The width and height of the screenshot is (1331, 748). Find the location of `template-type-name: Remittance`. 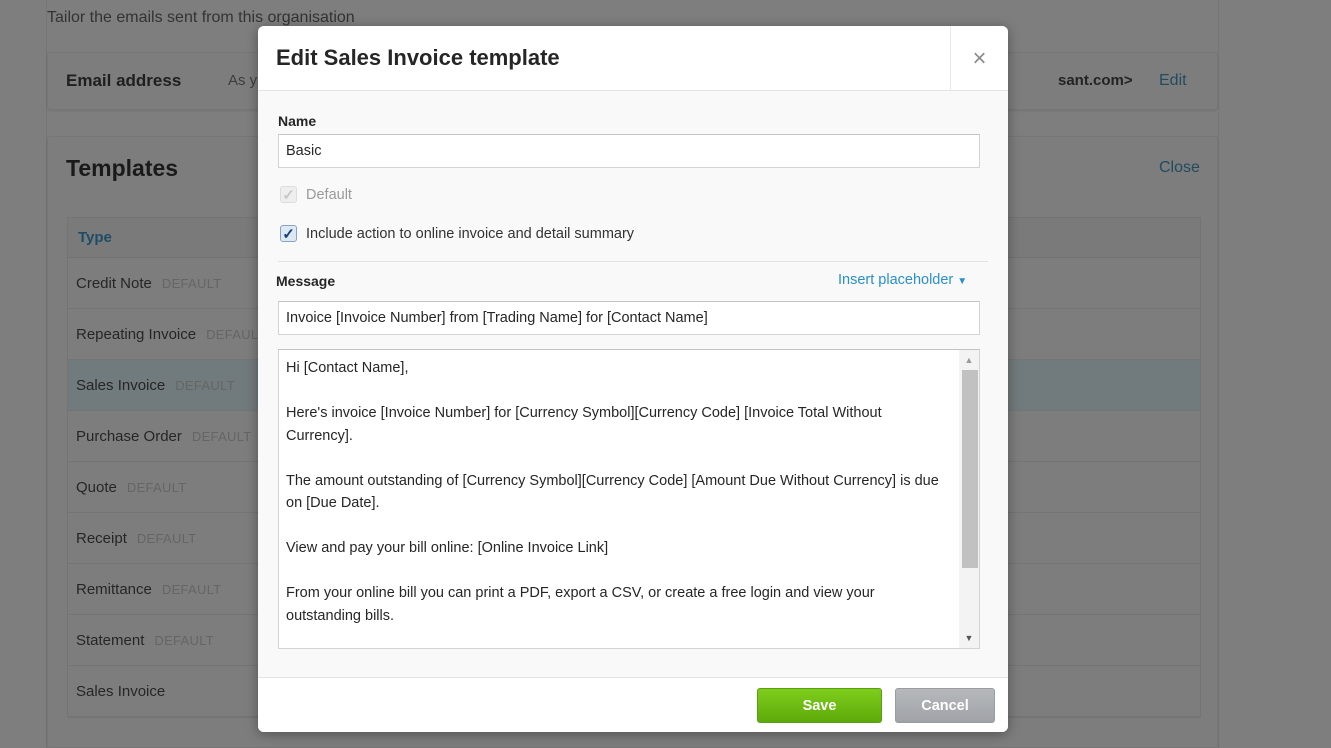

template-type-name: Remittance is located at coordinates (114, 589).